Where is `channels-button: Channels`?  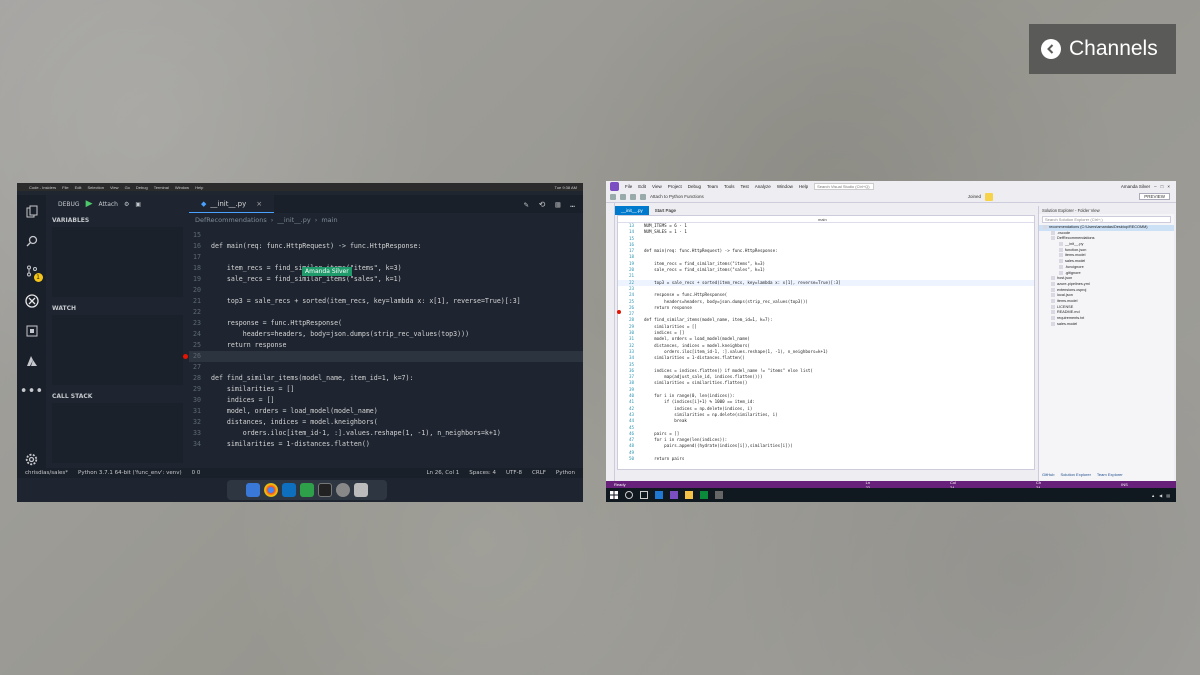 channels-button: Channels is located at coordinates (1102, 49).